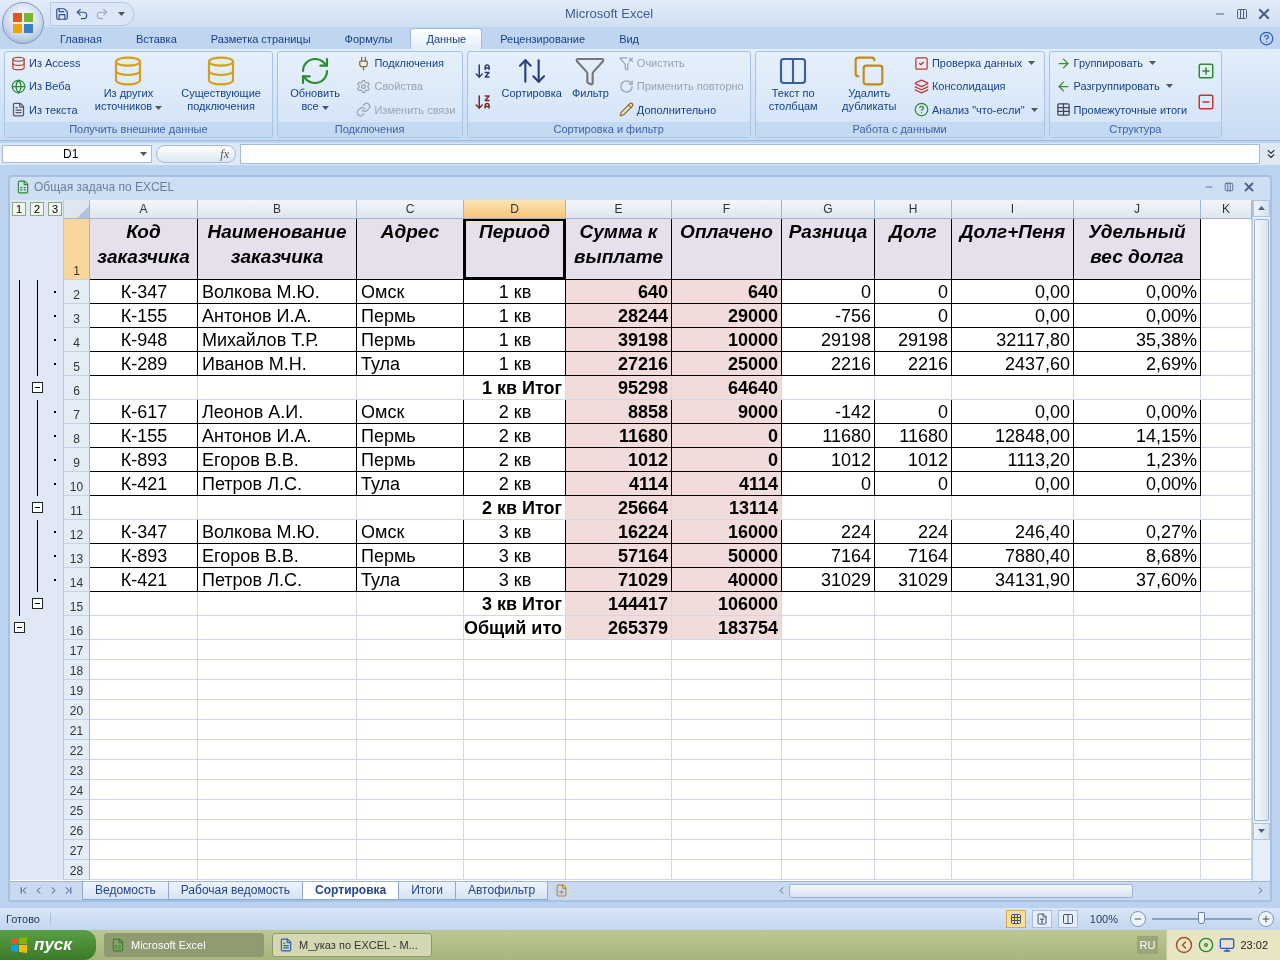 Image resolution: width=1280 pixels, height=960 pixels. What do you see at coordinates (77, 689) in the screenshot?
I see `row-number: 19` at bounding box center [77, 689].